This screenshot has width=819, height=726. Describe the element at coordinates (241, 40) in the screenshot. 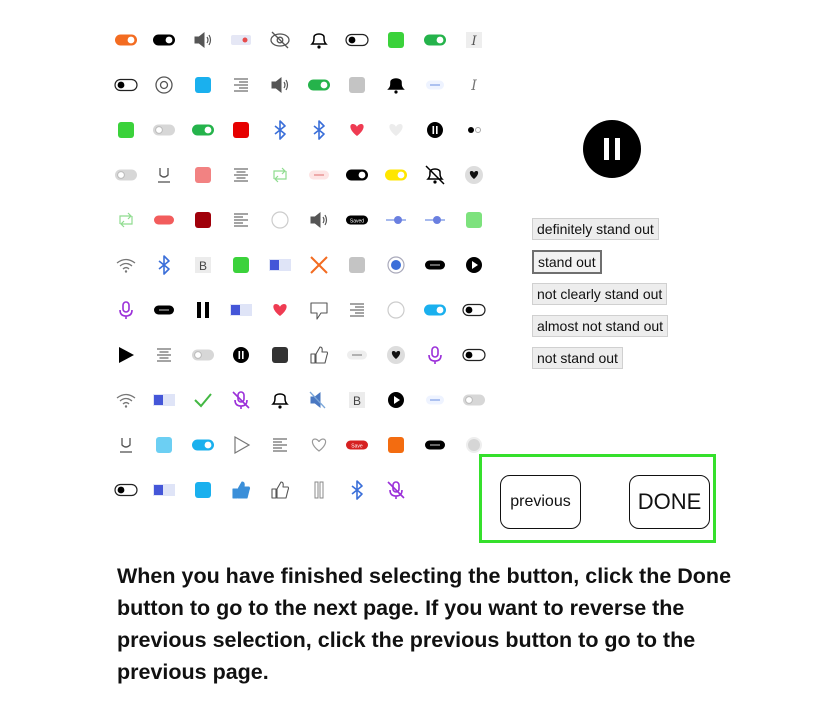

I see `pill-switch-icon` at that location.